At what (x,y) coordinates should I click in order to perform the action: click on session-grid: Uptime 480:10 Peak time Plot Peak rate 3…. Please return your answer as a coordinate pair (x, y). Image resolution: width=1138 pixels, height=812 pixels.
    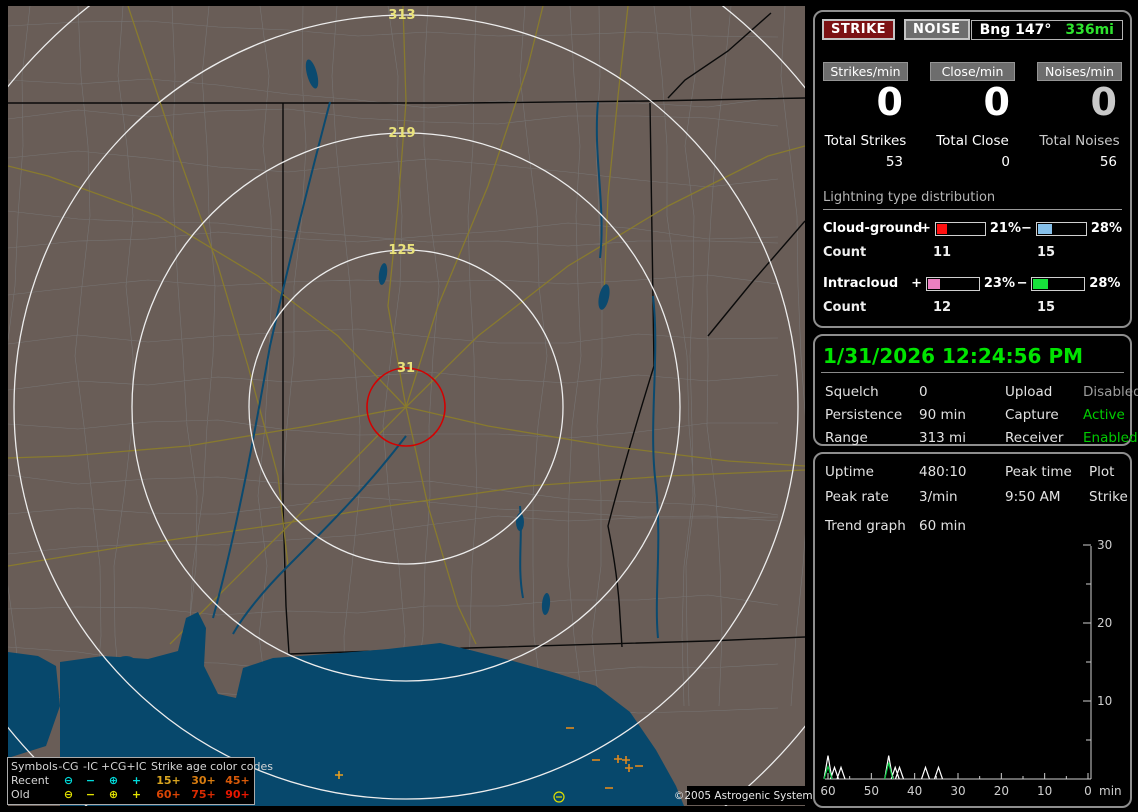
    Looking at the image, I should click on (977, 484).